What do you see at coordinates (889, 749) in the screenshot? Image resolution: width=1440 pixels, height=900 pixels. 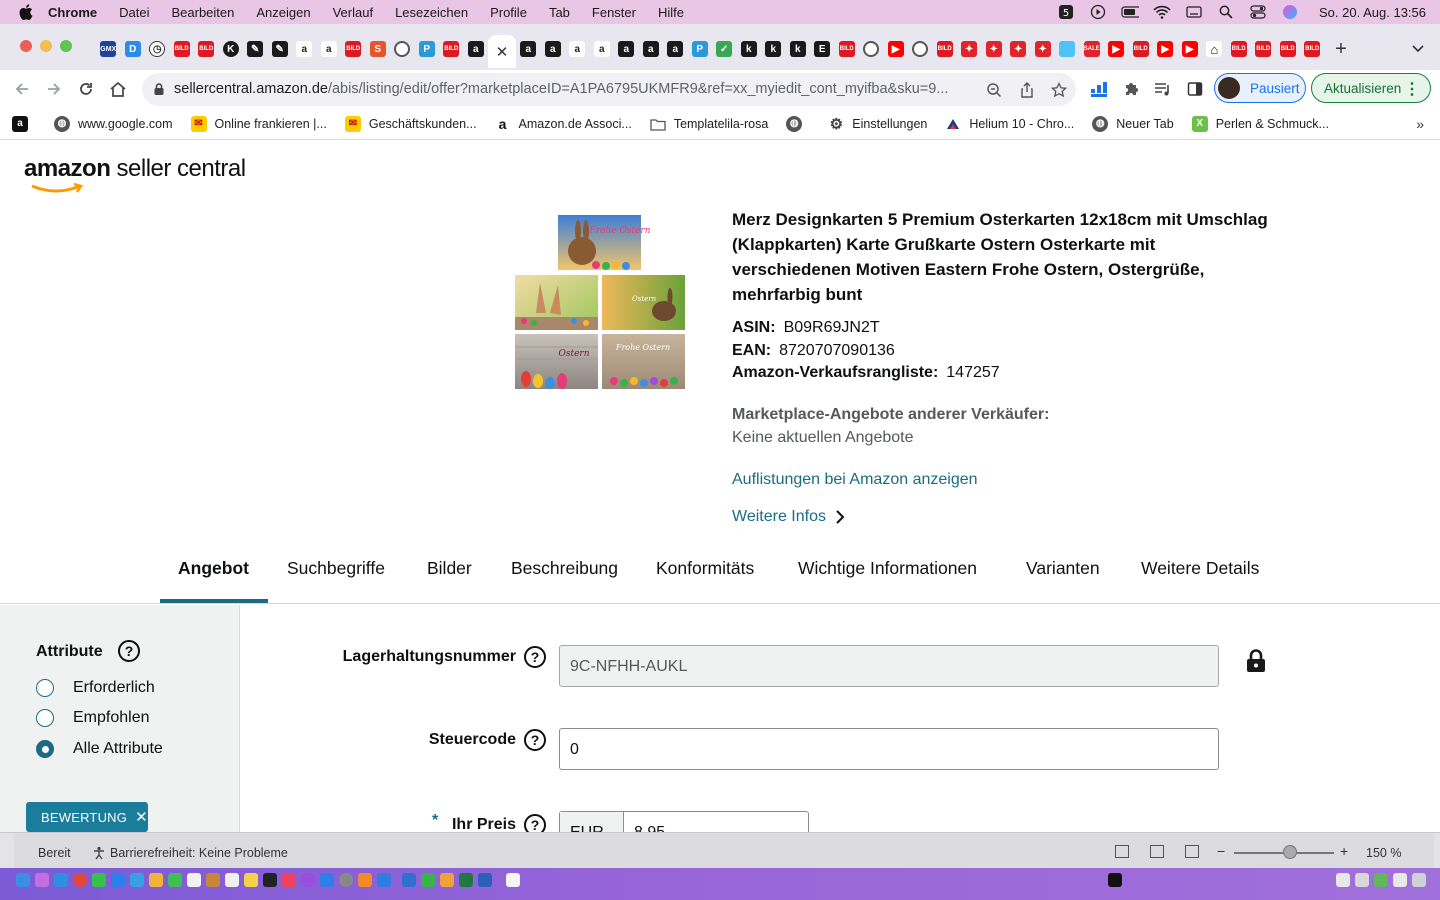 I see `tax-code-input: 0` at bounding box center [889, 749].